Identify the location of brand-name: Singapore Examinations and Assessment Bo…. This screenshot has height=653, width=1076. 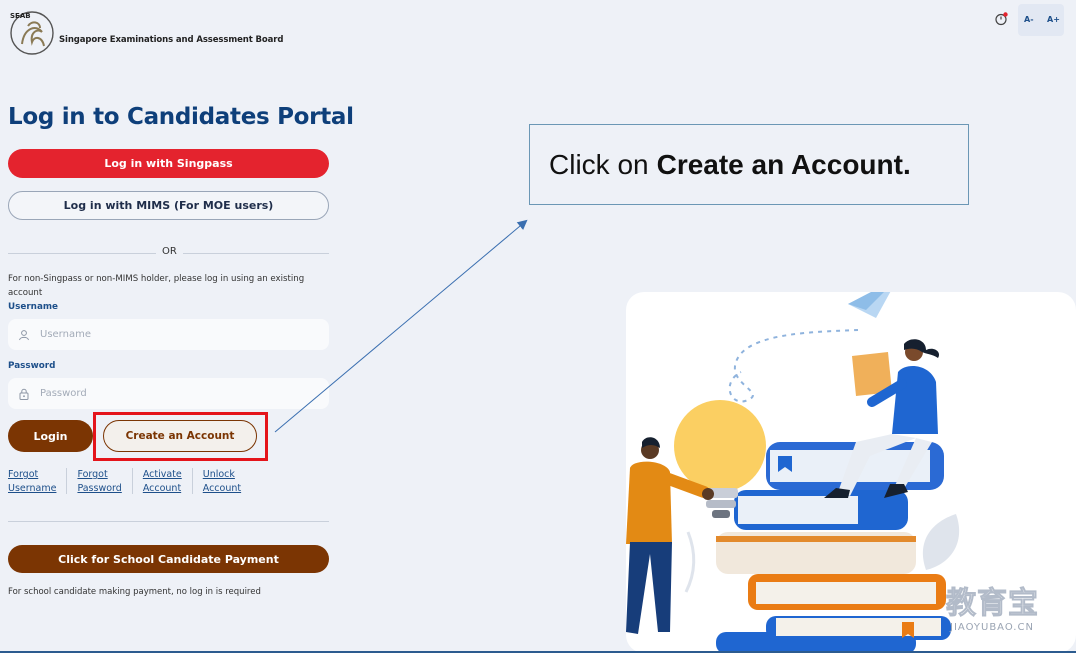
(171, 40).